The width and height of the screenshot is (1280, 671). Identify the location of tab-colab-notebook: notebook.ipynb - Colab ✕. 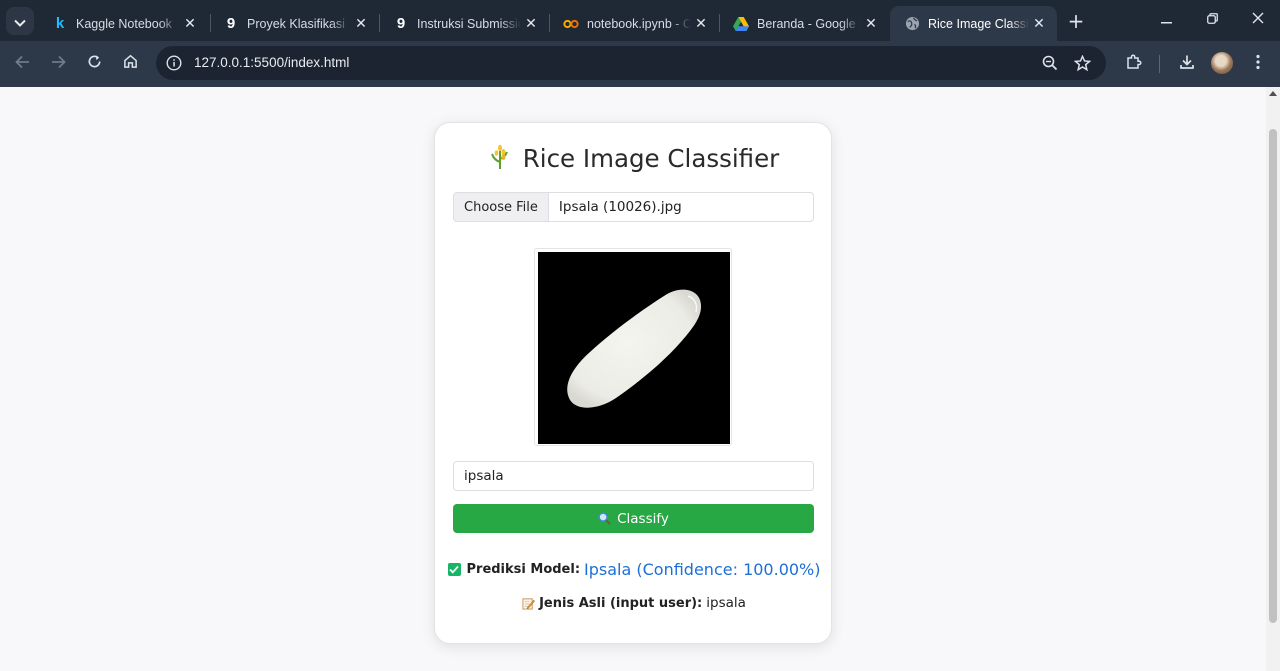
(634, 23).